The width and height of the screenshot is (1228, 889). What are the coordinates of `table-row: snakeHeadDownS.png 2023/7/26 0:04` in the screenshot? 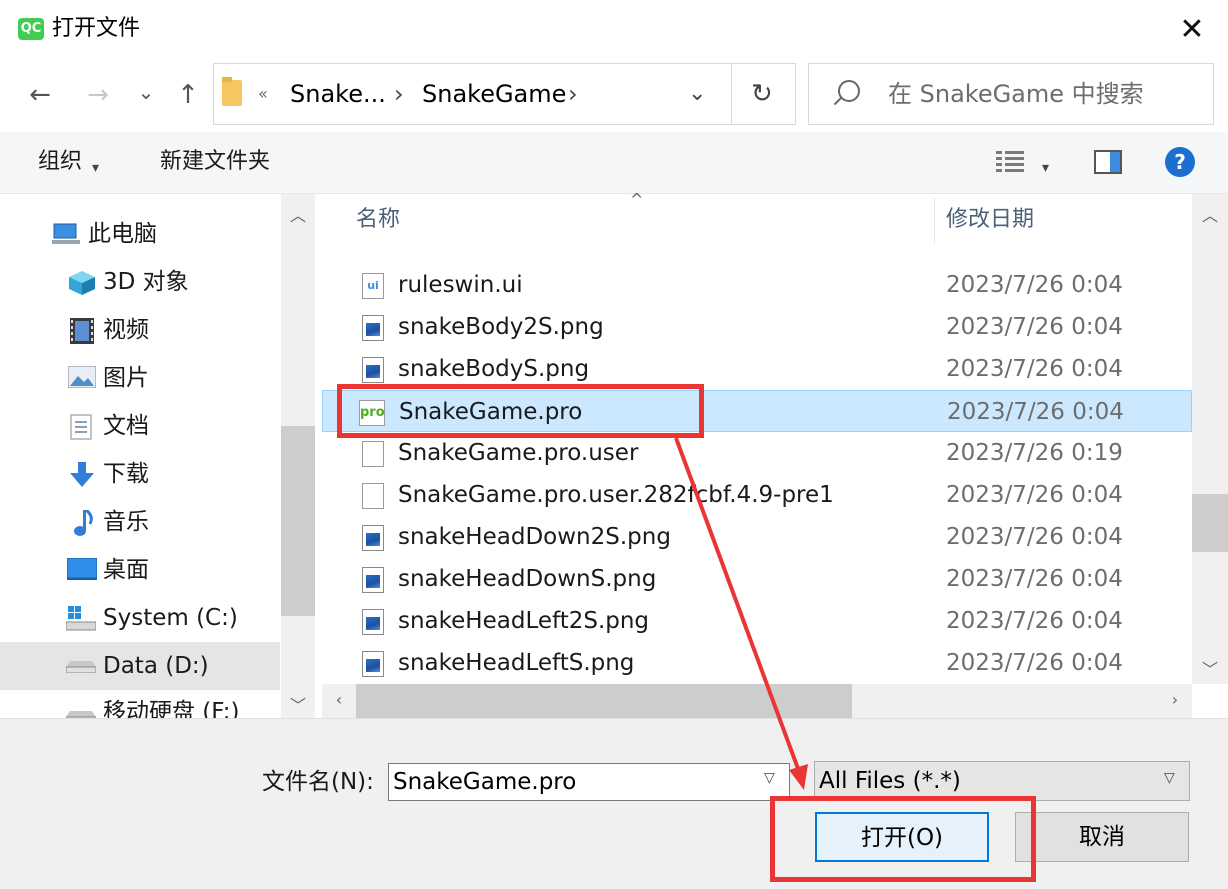 It's located at (757, 579).